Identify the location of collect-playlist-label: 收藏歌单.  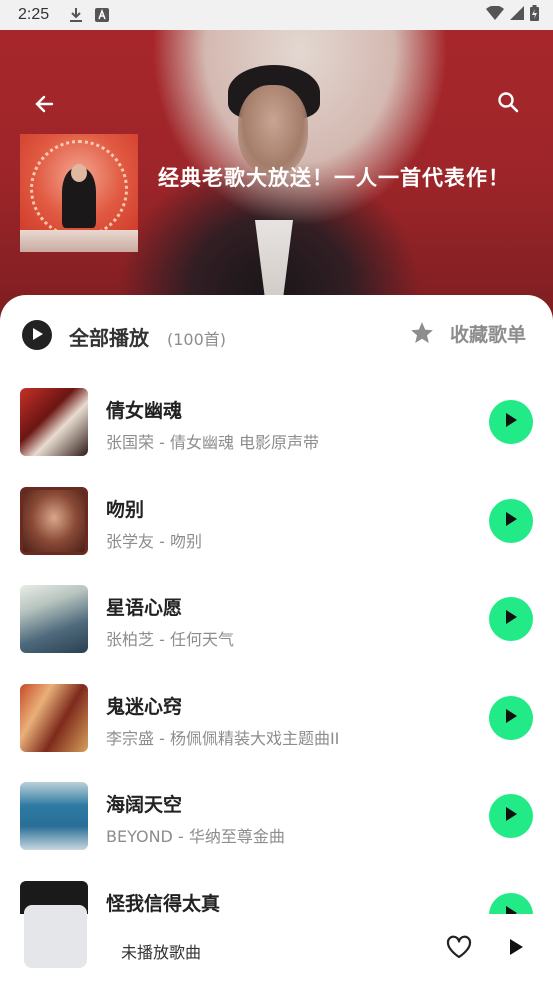
(488, 334).